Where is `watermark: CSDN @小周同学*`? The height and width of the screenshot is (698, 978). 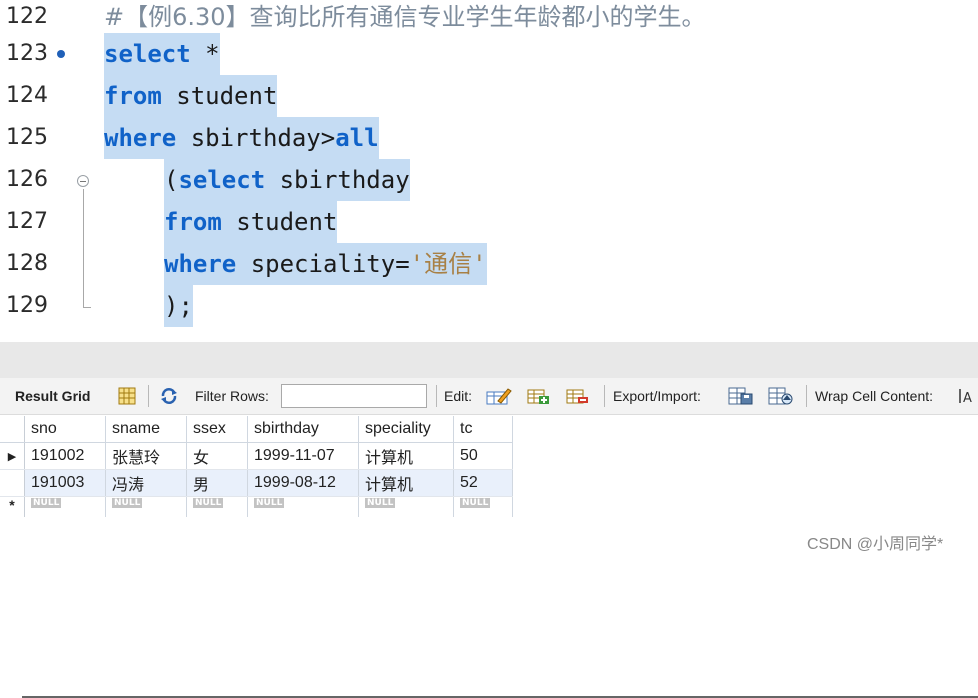
watermark: CSDN @小周同学* is located at coordinates (875, 544).